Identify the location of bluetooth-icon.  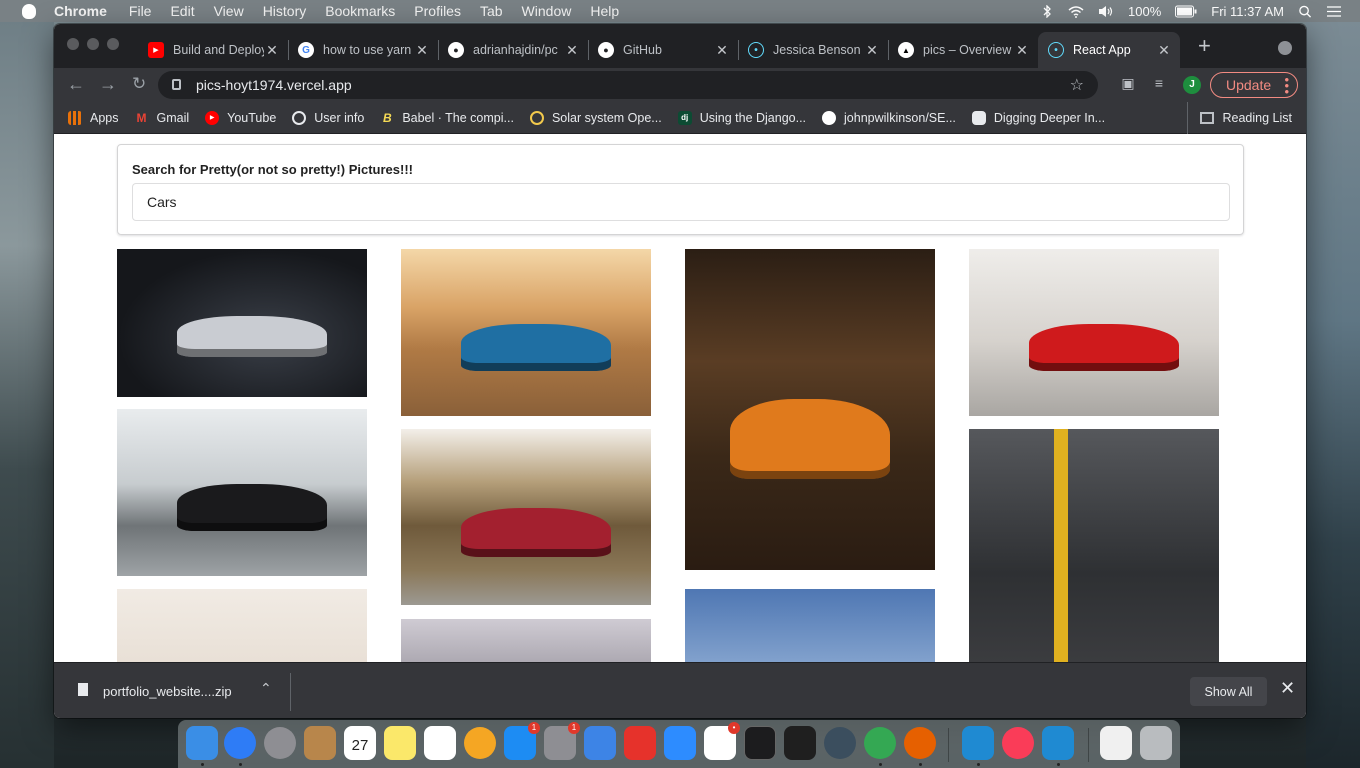
(1047, 11).